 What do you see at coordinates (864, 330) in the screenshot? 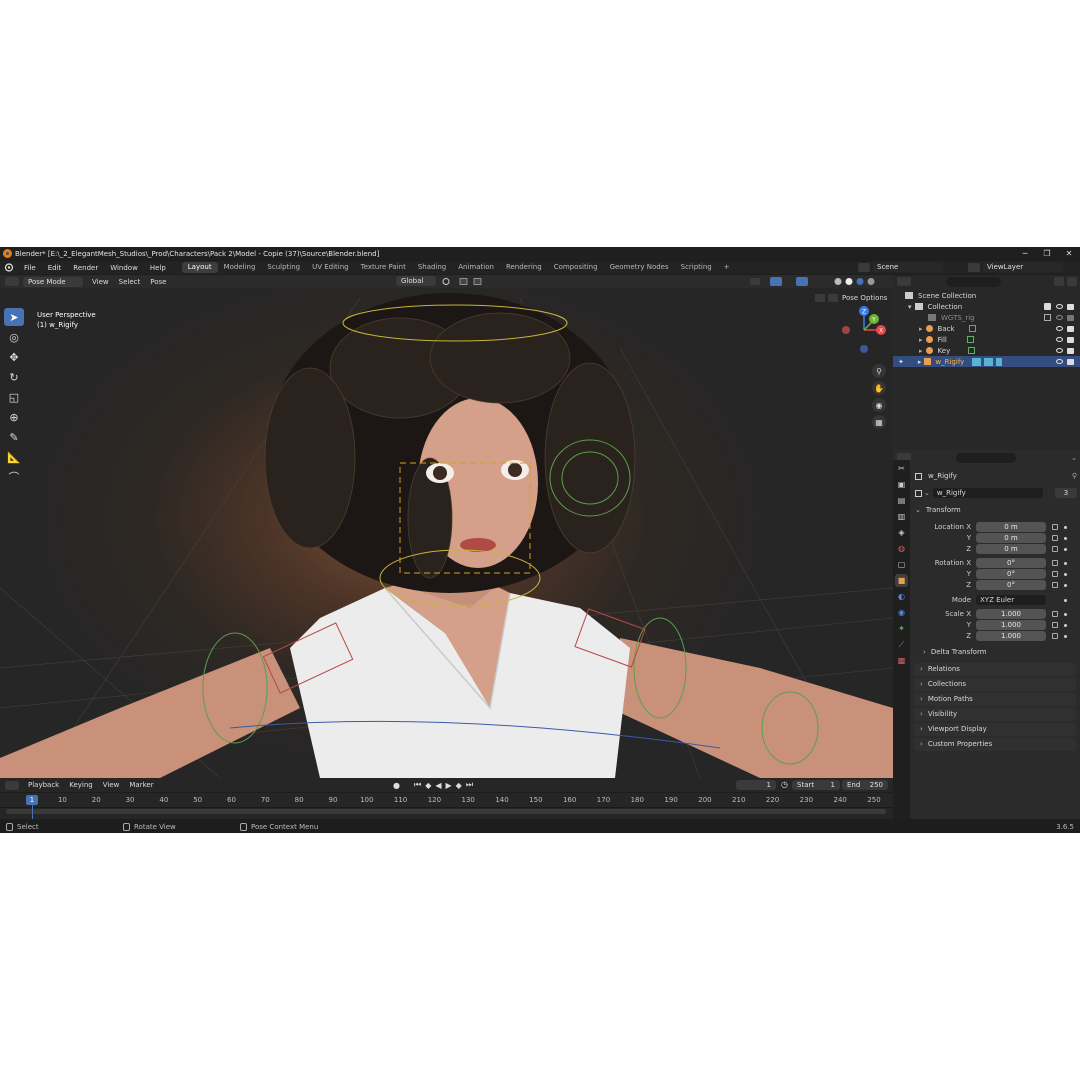
I see `navigation-gizmo: Z X Y` at bounding box center [864, 330].